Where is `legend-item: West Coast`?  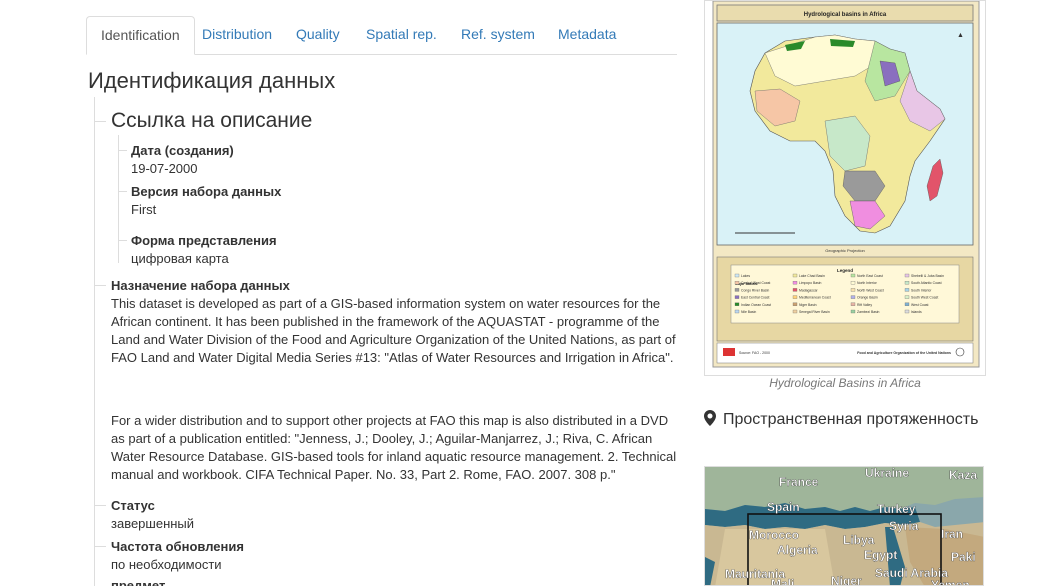
legend-item: West Coast is located at coordinates (920, 305).